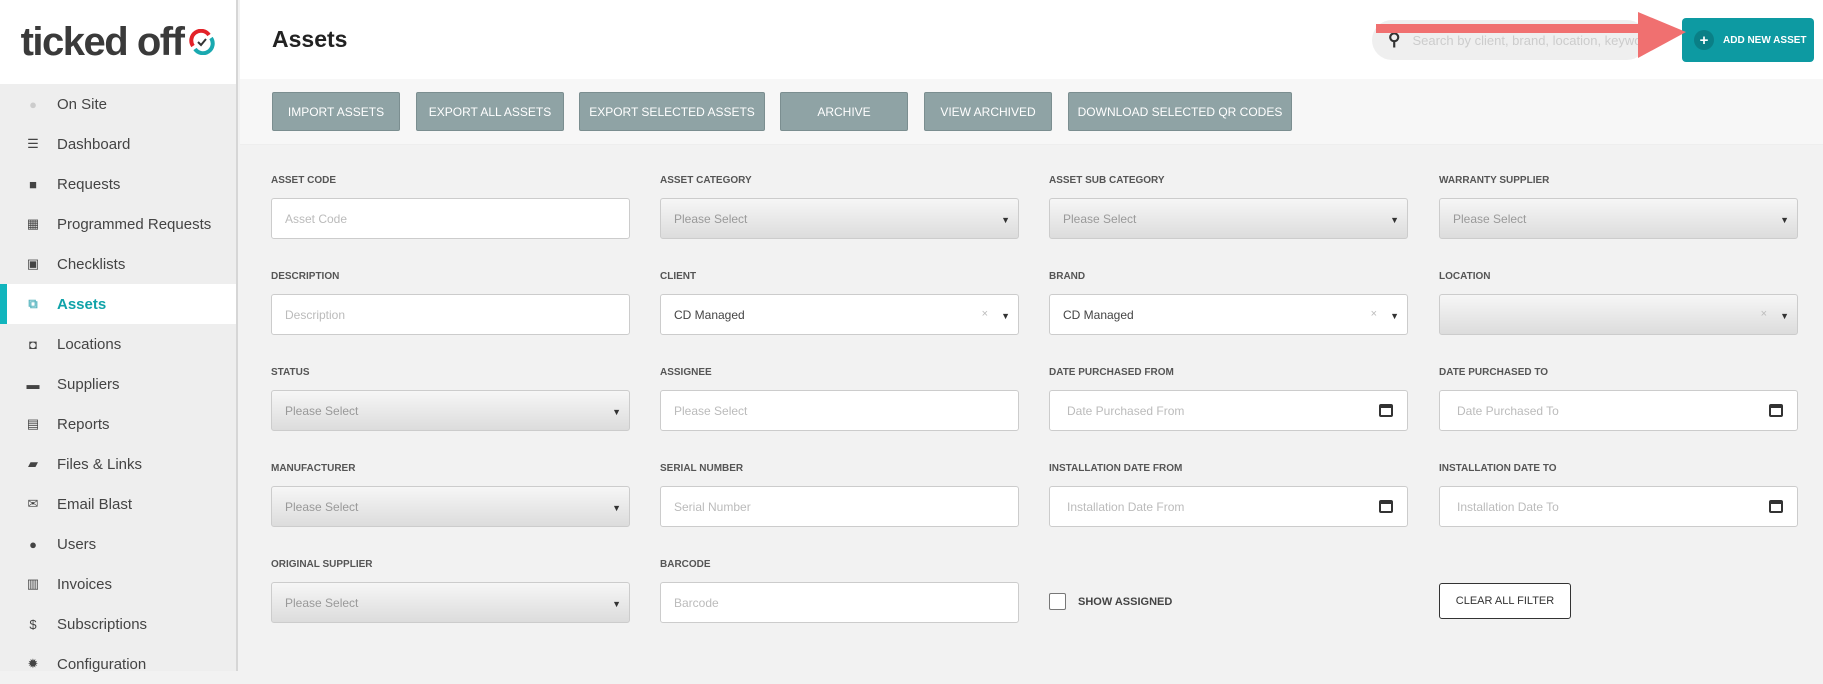  Describe the element at coordinates (1228, 218) in the screenshot. I see `asset-sub-category-select: Please Select ▼` at that location.